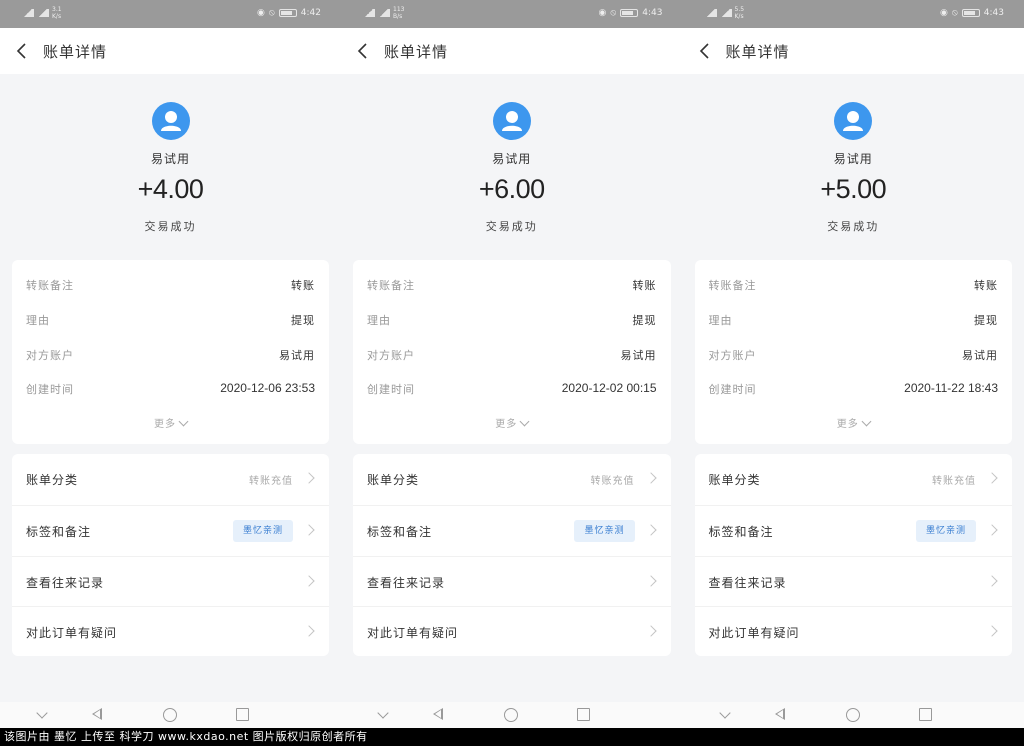 The height and width of the screenshot is (746, 1024). Describe the element at coordinates (512, 737) in the screenshot. I see `watermark-caption: 该图片由 墨忆 上传至 科学刀 www.kxdao.net 图片版权归原创者所有` at that location.